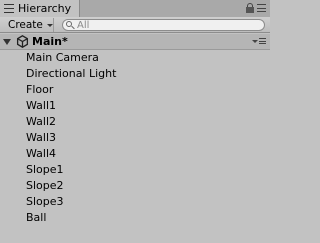  I want to click on search-field, so click(163, 25).